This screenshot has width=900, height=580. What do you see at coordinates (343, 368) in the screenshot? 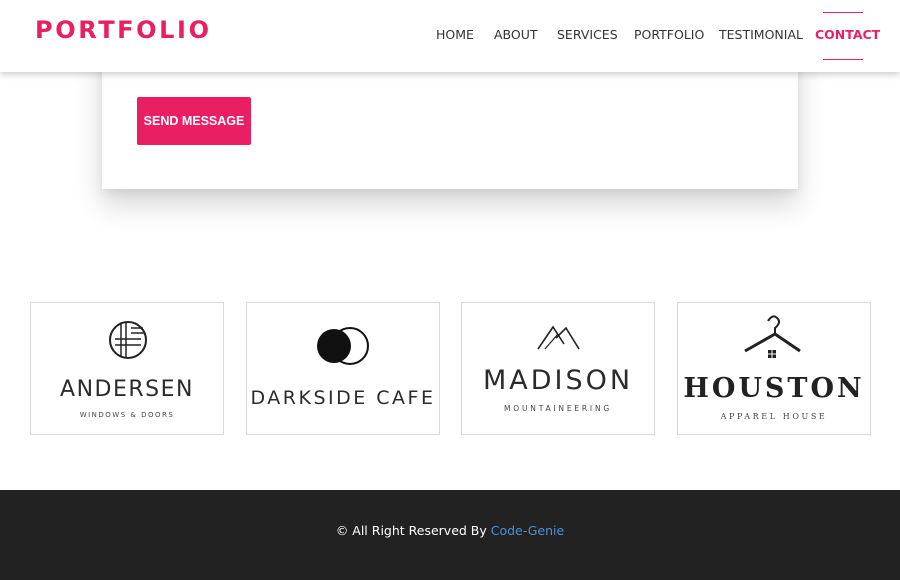
I see `client-logo-darkside-cafe: DARKSIDE CAFE` at bounding box center [343, 368].